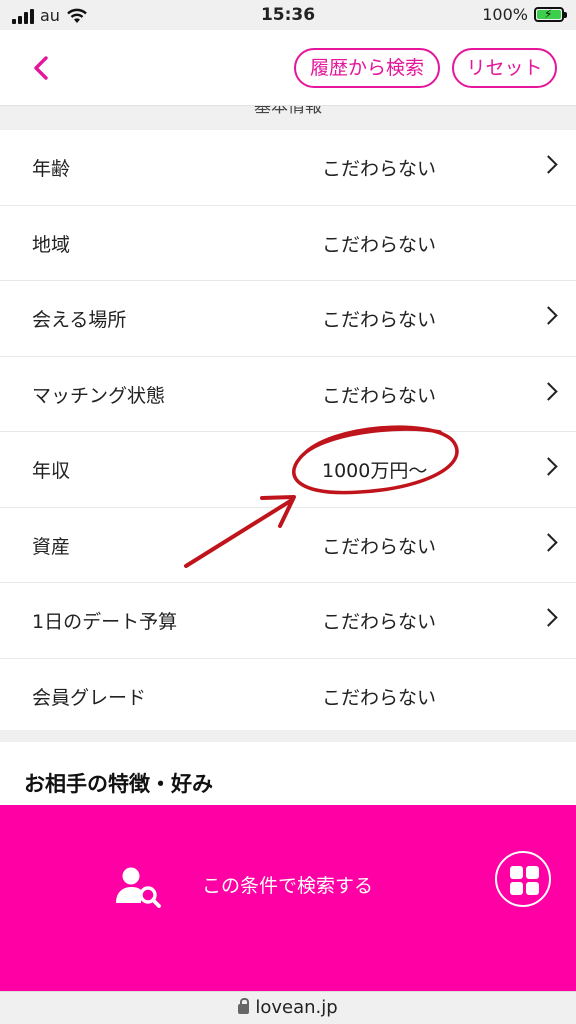  I want to click on url-text: lovean.jp, so click(296, 1007).